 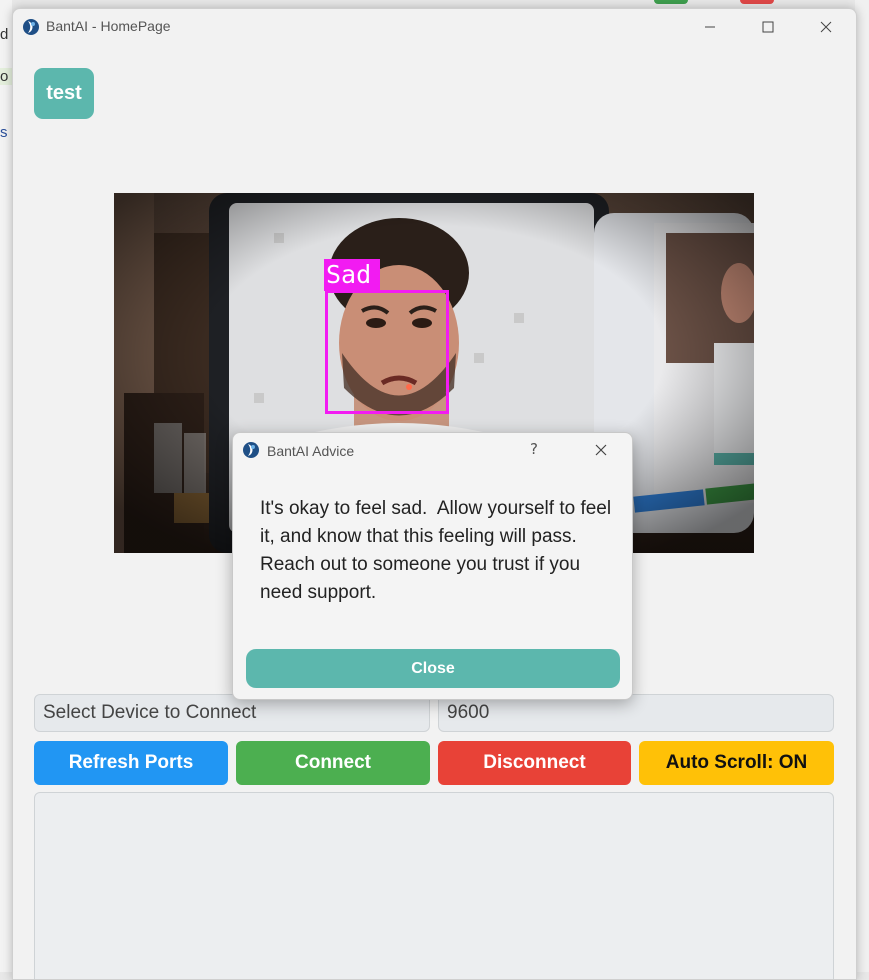 What do you see at coordinates (862, 486) in the screenshot?
I see `background-desktop-right` at bounding box center [862, 486].